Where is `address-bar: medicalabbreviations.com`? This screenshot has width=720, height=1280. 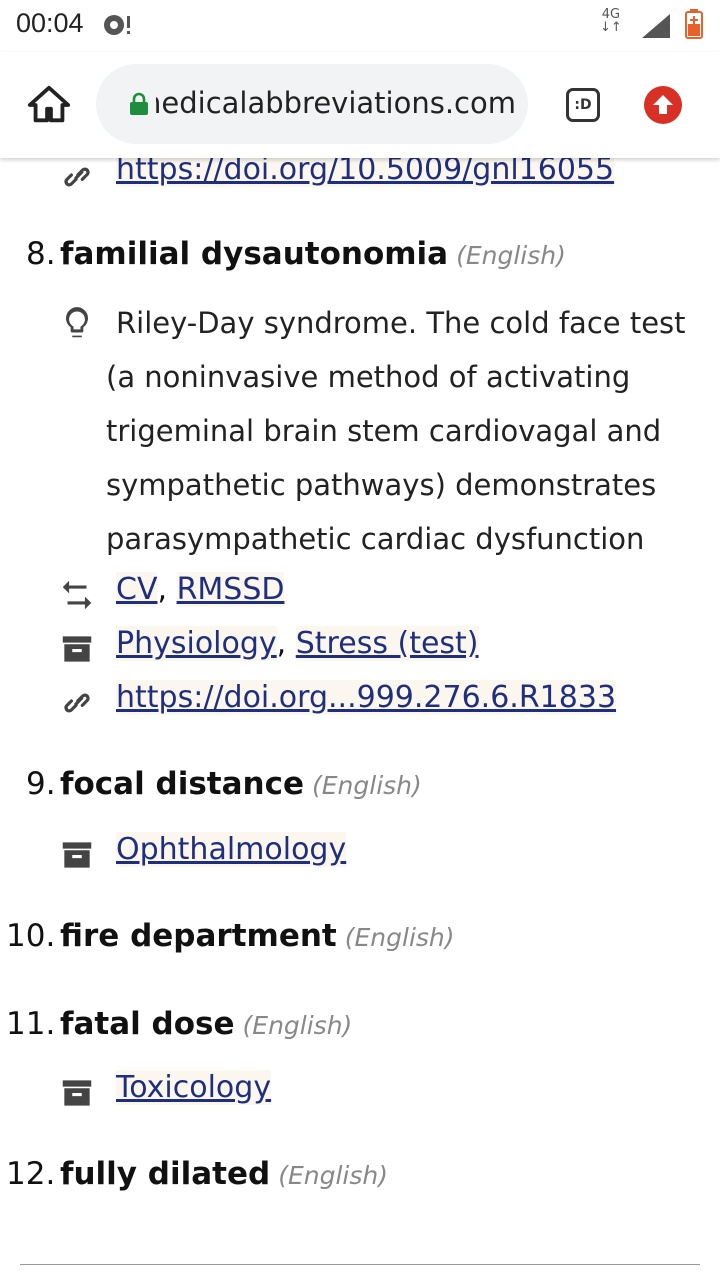
address-bar: medicalabbreviations.com is located at coordinates (312, 104).